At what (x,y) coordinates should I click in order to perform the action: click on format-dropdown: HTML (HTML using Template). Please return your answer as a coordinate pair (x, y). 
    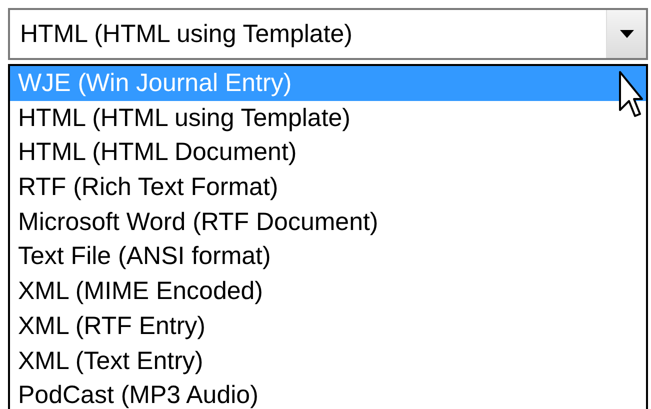
    Looking at the image, I should click on (328, 34).